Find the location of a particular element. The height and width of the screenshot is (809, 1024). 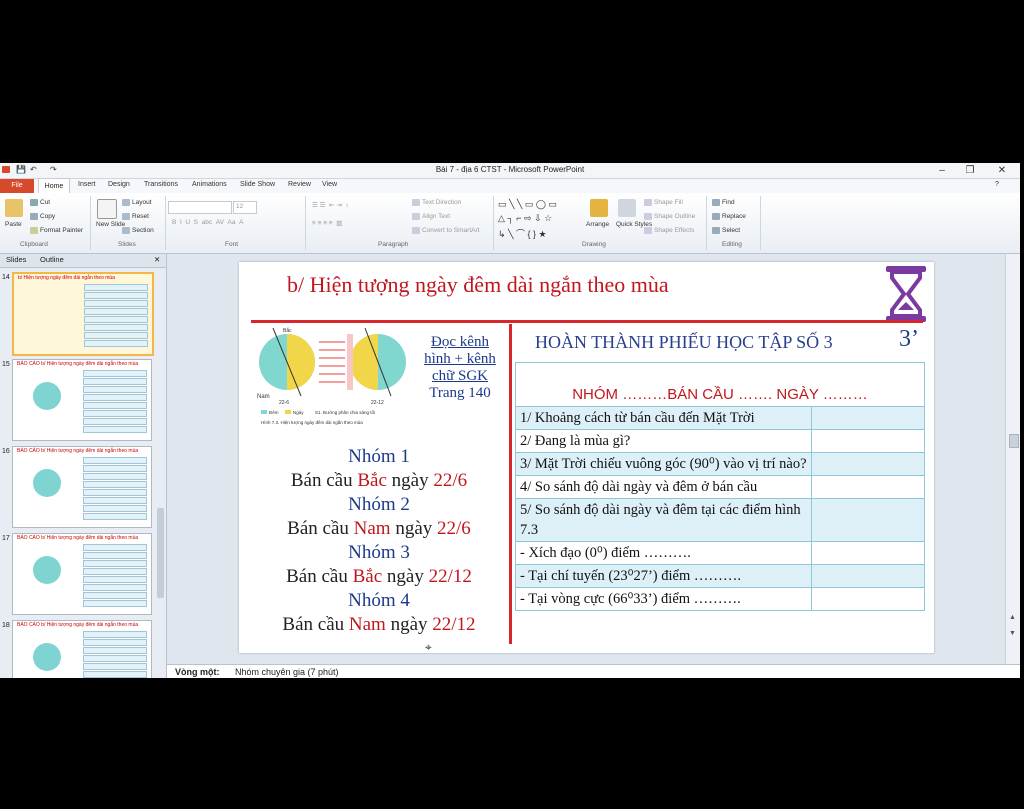

tab-file: File is located at coordinates (17, 186).